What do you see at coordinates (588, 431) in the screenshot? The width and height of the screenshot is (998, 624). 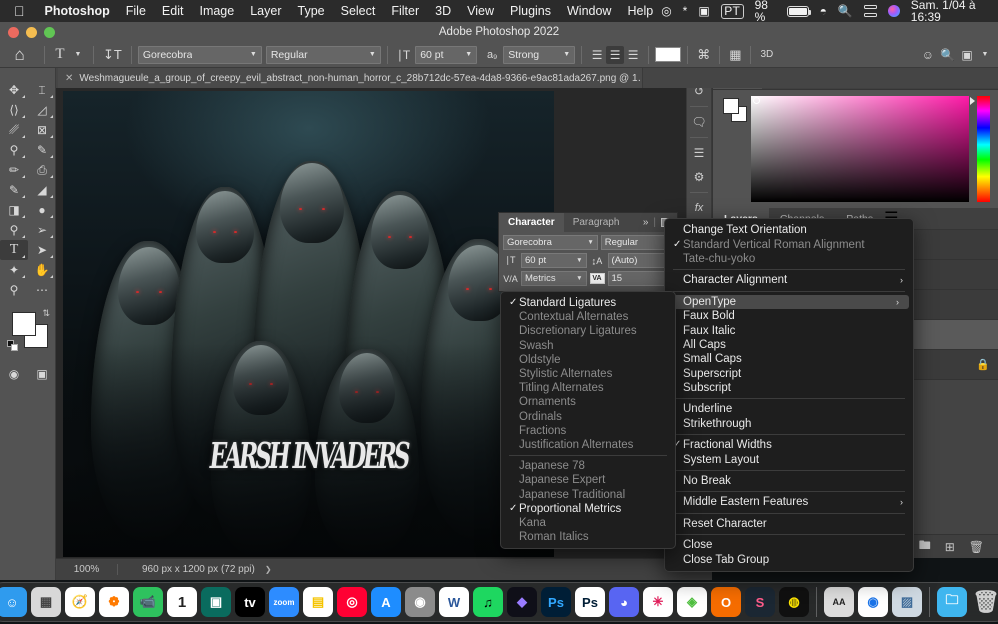 I see `menu-item-fractions: Fractions` at bounding box center [588, 431].